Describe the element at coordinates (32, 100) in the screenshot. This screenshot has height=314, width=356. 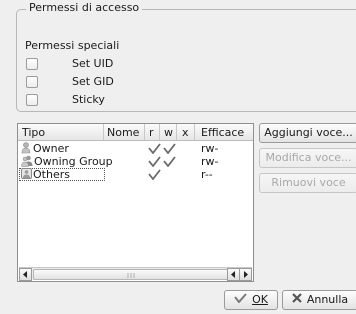
I see `sticky-checkbox` at that location.